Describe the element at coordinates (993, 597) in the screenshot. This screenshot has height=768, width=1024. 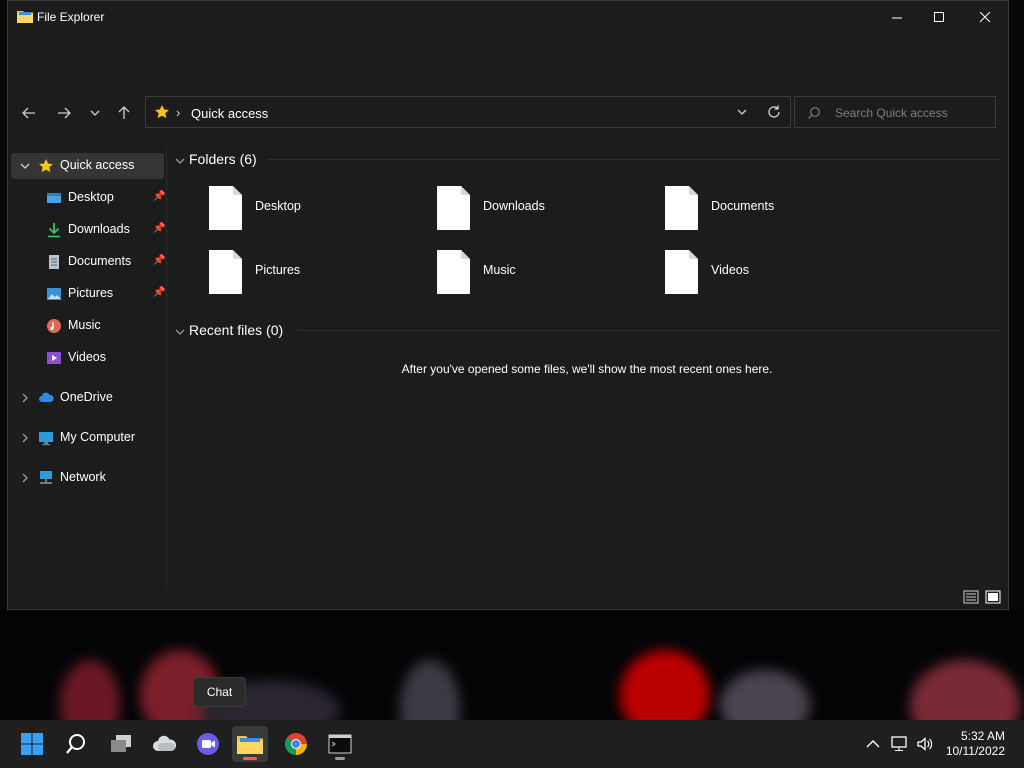
I see `tiles-view-icon` at that location.